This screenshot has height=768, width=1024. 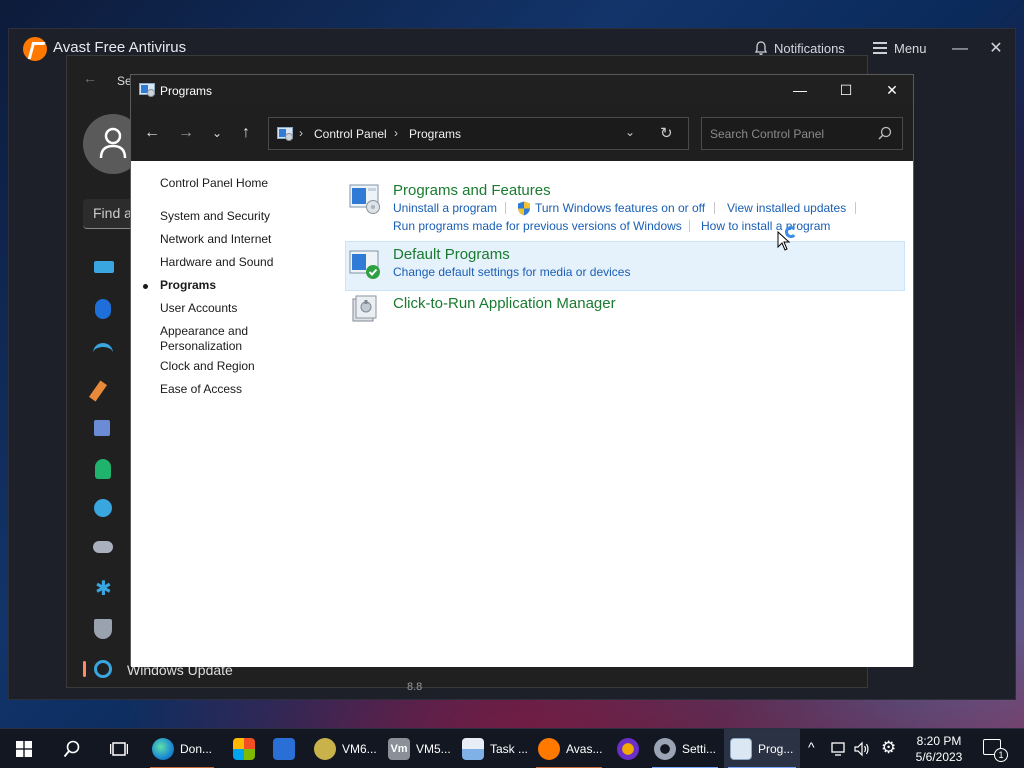 What do you see at coordinates (910, 48) in the screenshot?
I see `avast-menu-button: Menu` at bounding box center [910, 48].